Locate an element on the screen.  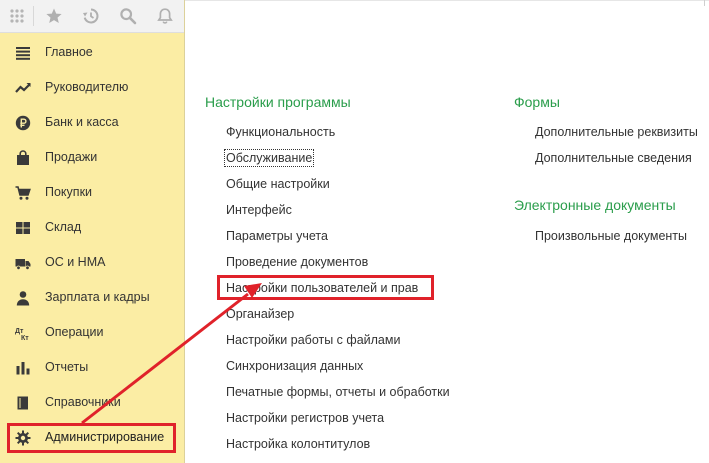
history-icon is located at coordinates (91, 16).